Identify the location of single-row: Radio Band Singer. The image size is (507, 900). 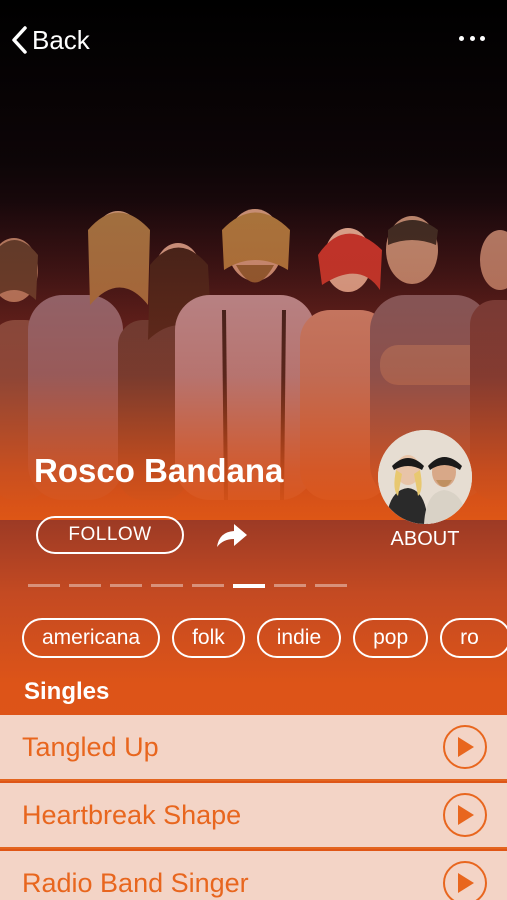
(253, 875).